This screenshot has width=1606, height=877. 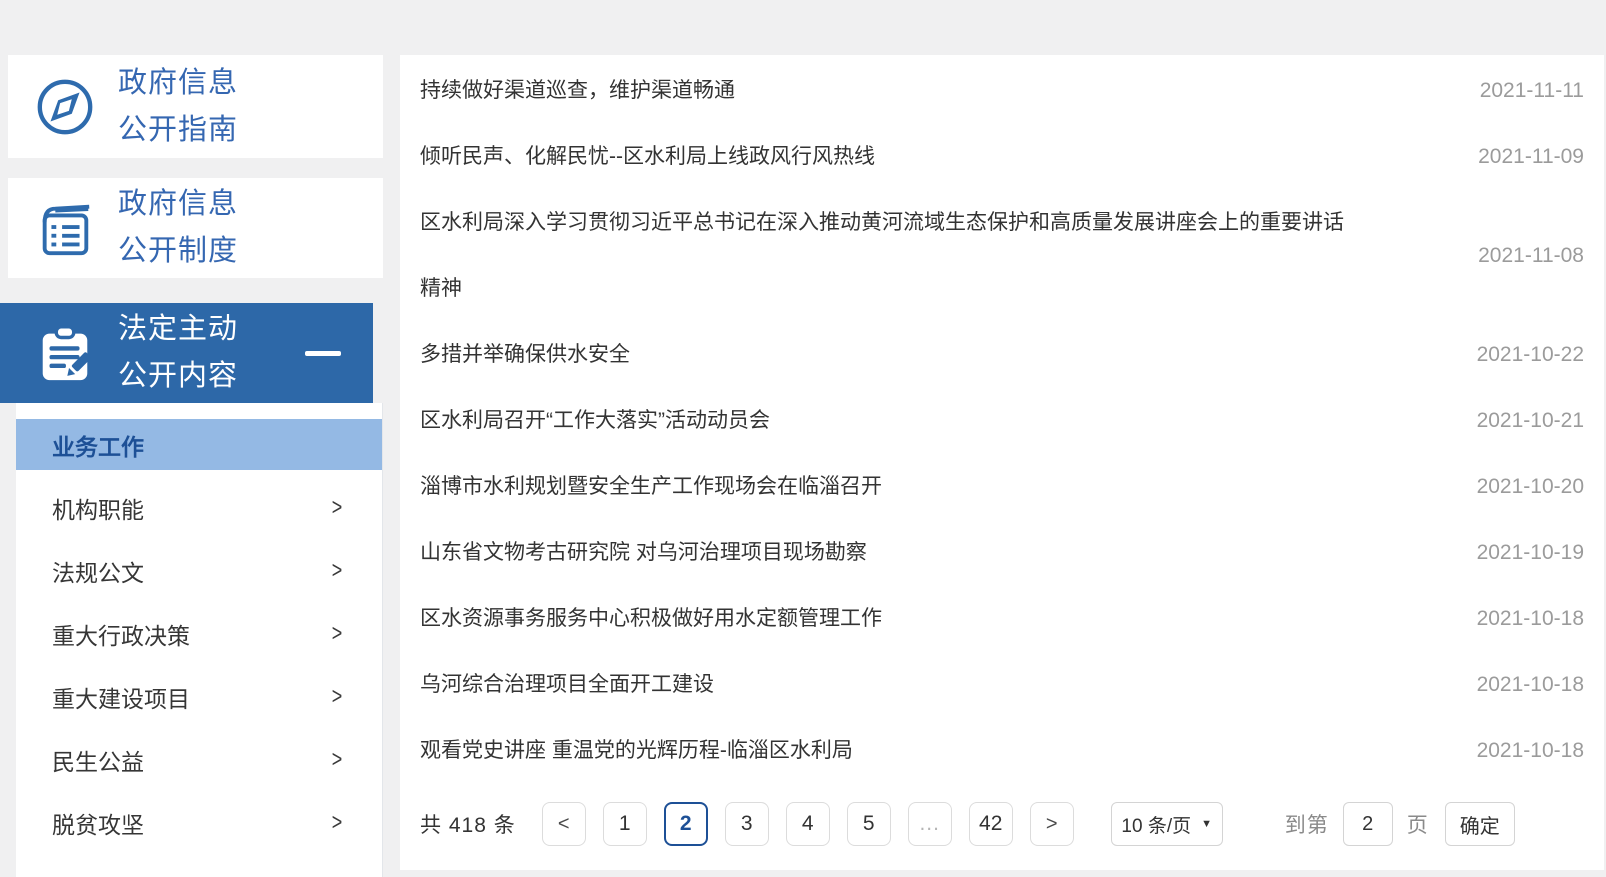 What do you see at coordinates (178, 82) in the screenshot?
I see `sidebar-guide-label-line1: 政府信息` at bounding box center [178, 82].